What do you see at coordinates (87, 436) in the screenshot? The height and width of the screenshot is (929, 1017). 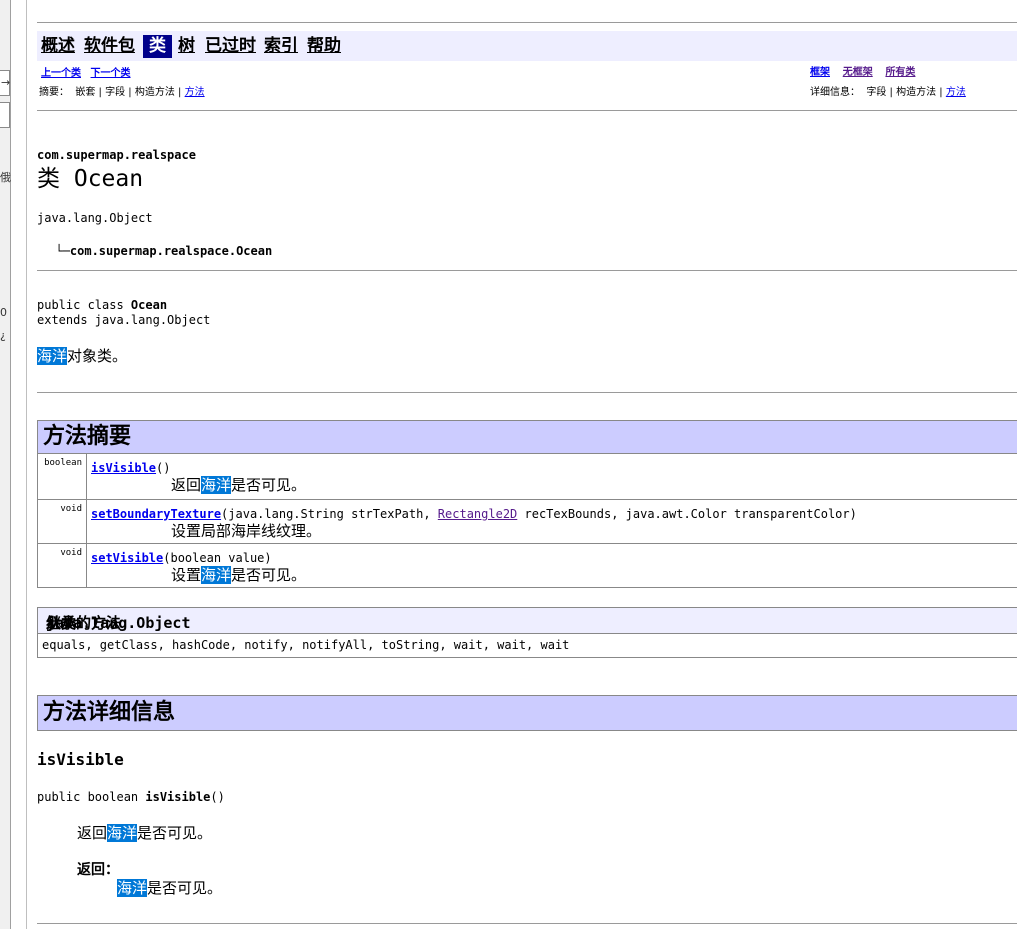 I see `method-summary-title: 方法摘要` at bounding box center [87, 436].